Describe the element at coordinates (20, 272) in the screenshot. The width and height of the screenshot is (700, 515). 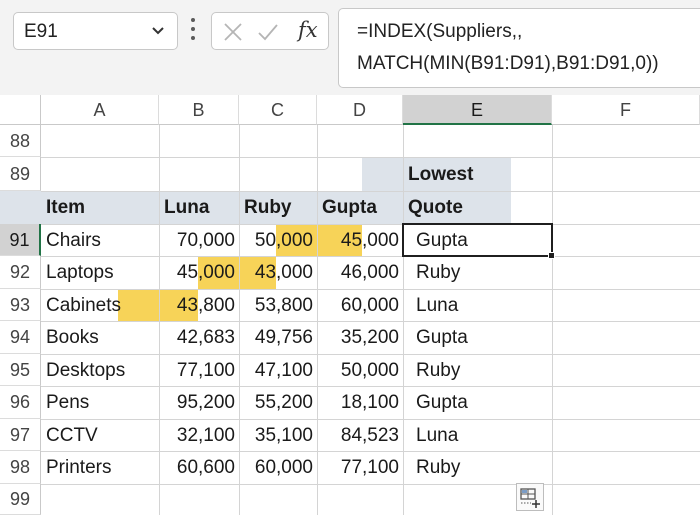
I see `row-header-92: 92` at that location.